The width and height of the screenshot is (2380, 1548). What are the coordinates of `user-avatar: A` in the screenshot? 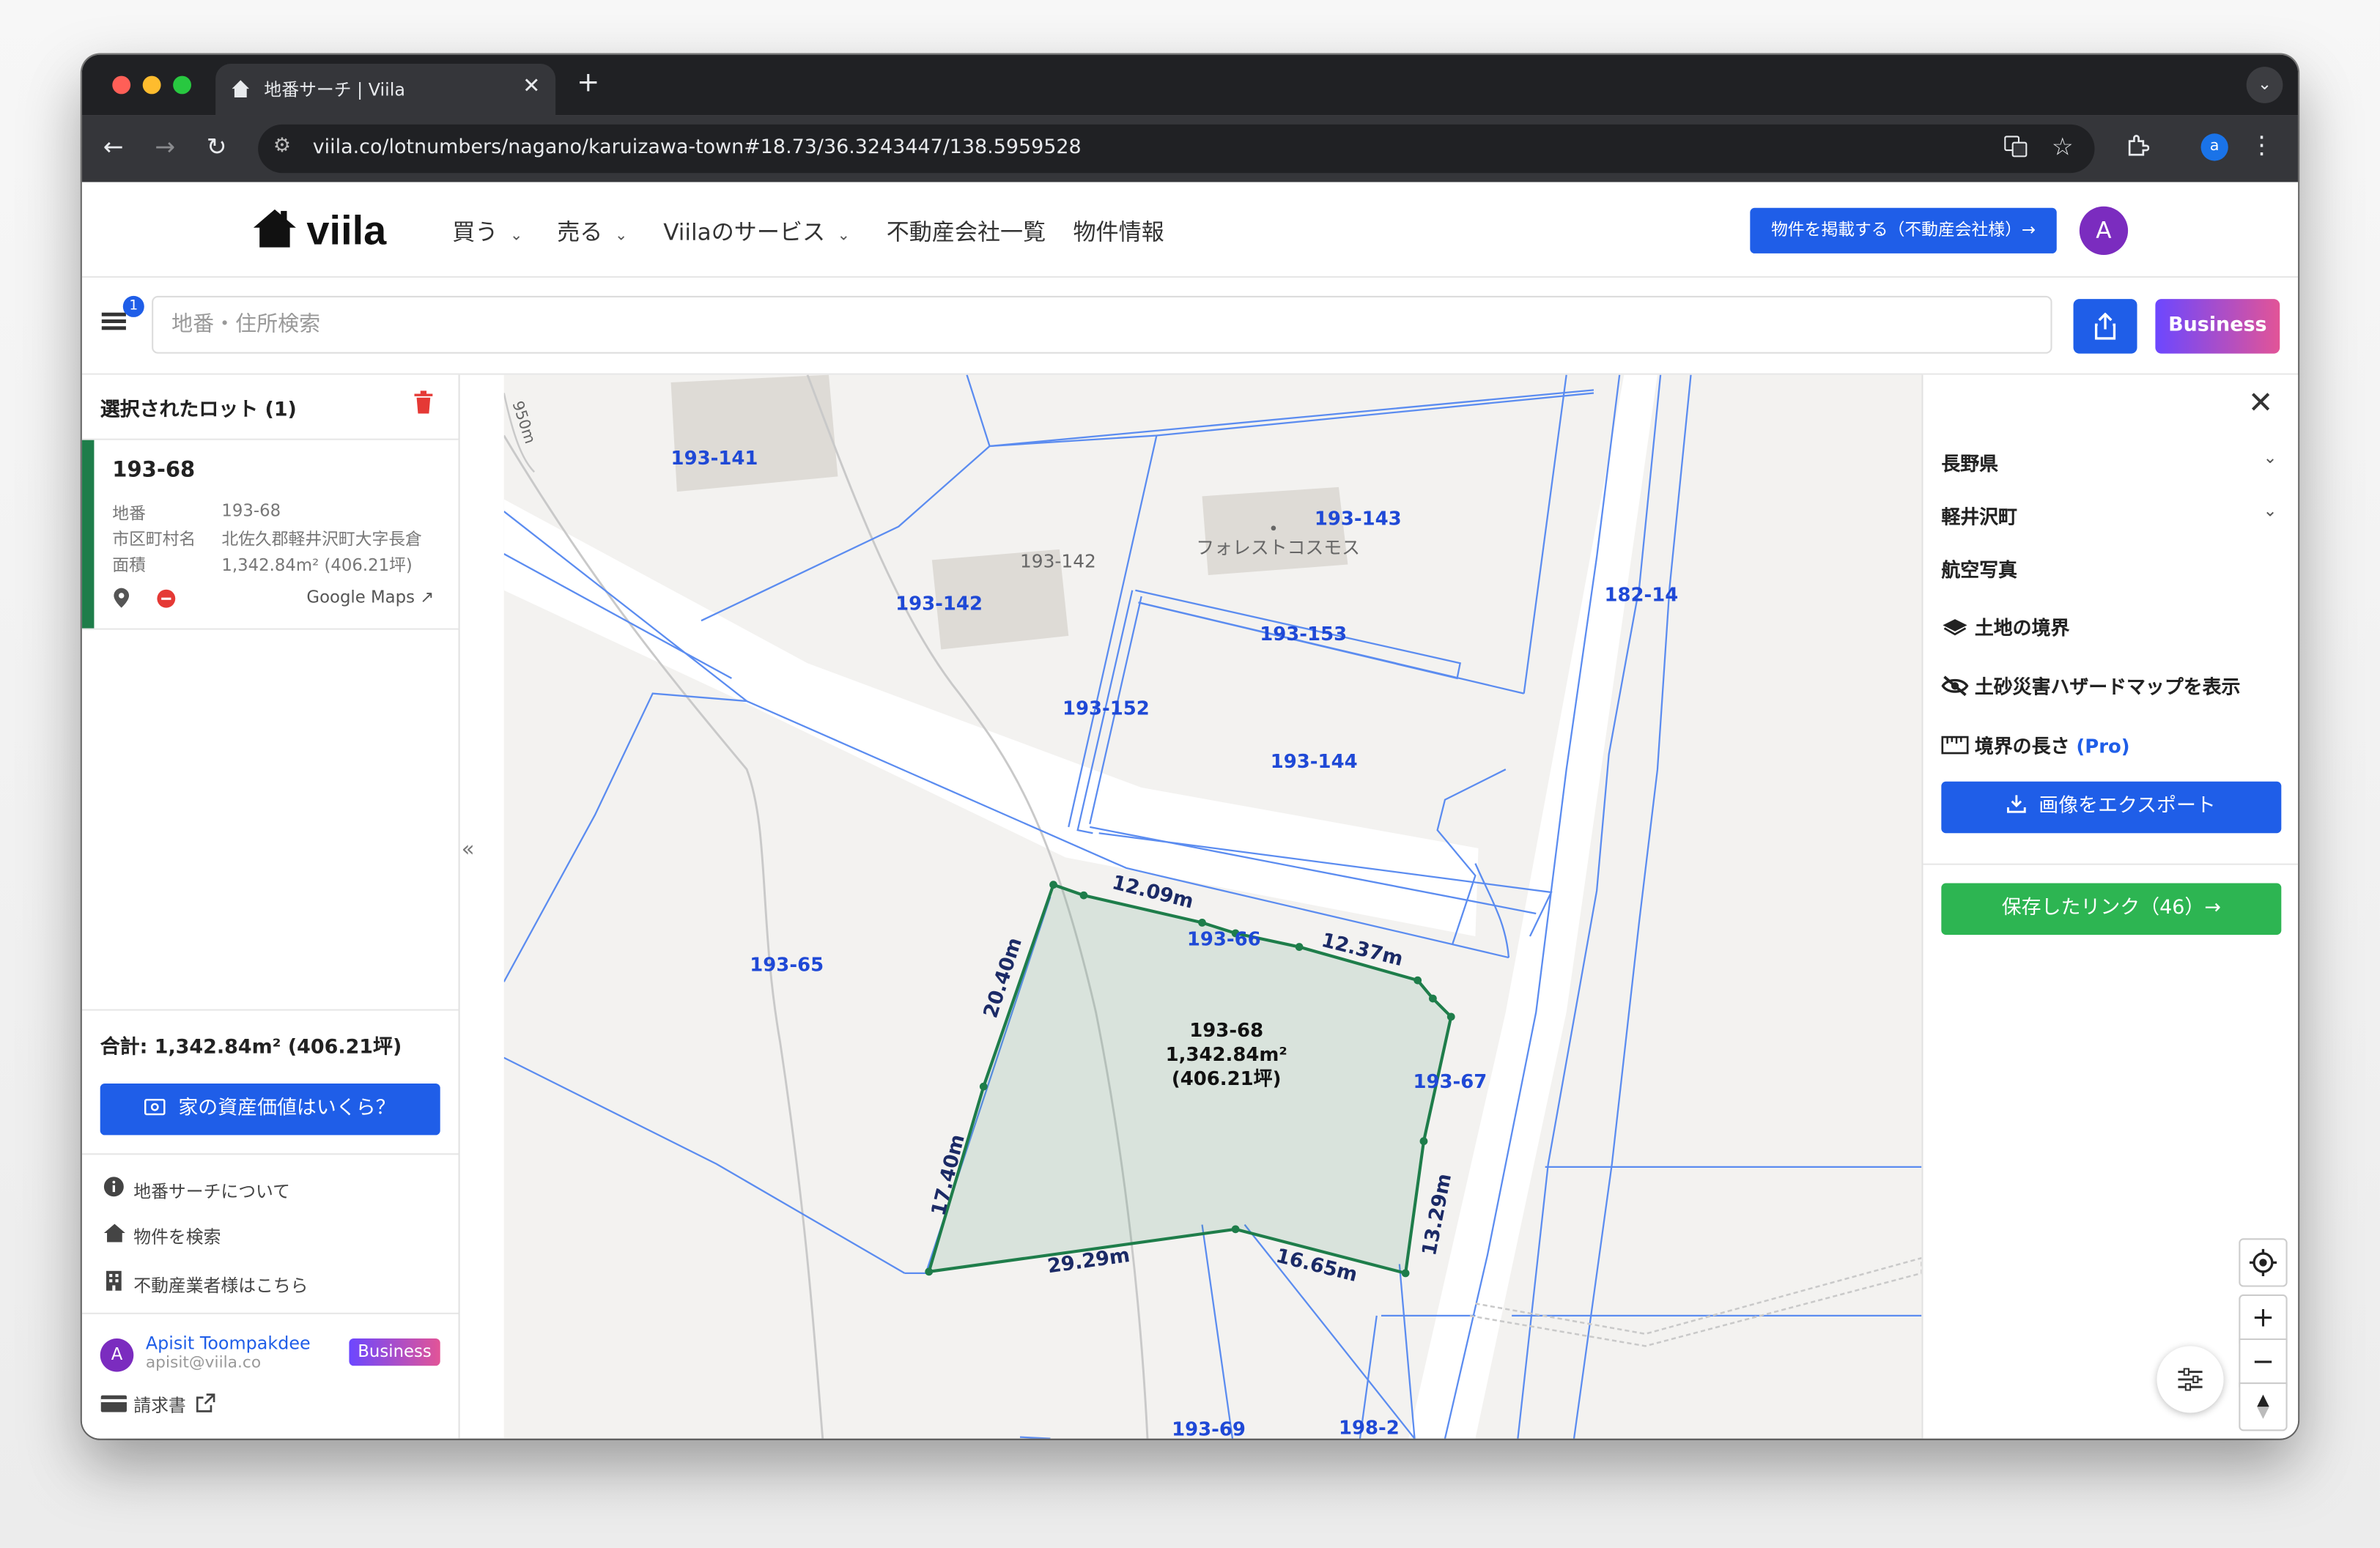 It's located at (2104, 230).